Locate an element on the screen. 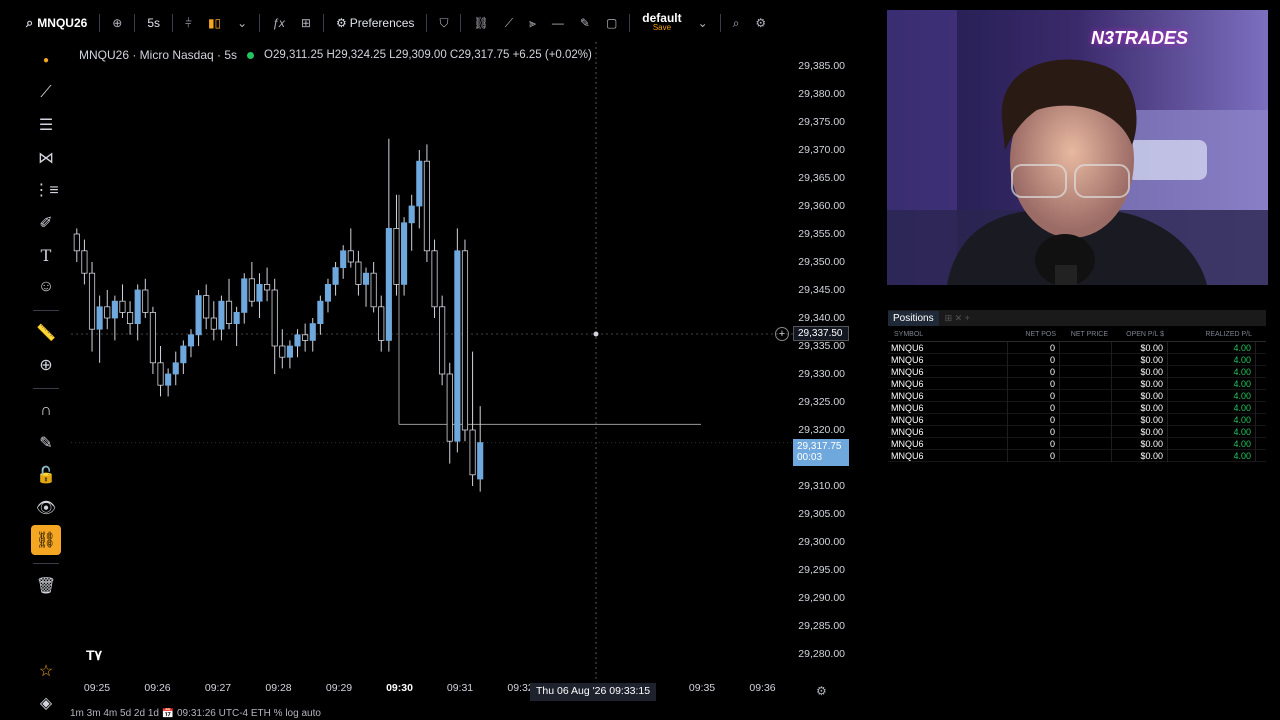 The width and height of the screenshot is (1280, 720). positions-col-header: NET POS is located at coordinates (1034, 334).